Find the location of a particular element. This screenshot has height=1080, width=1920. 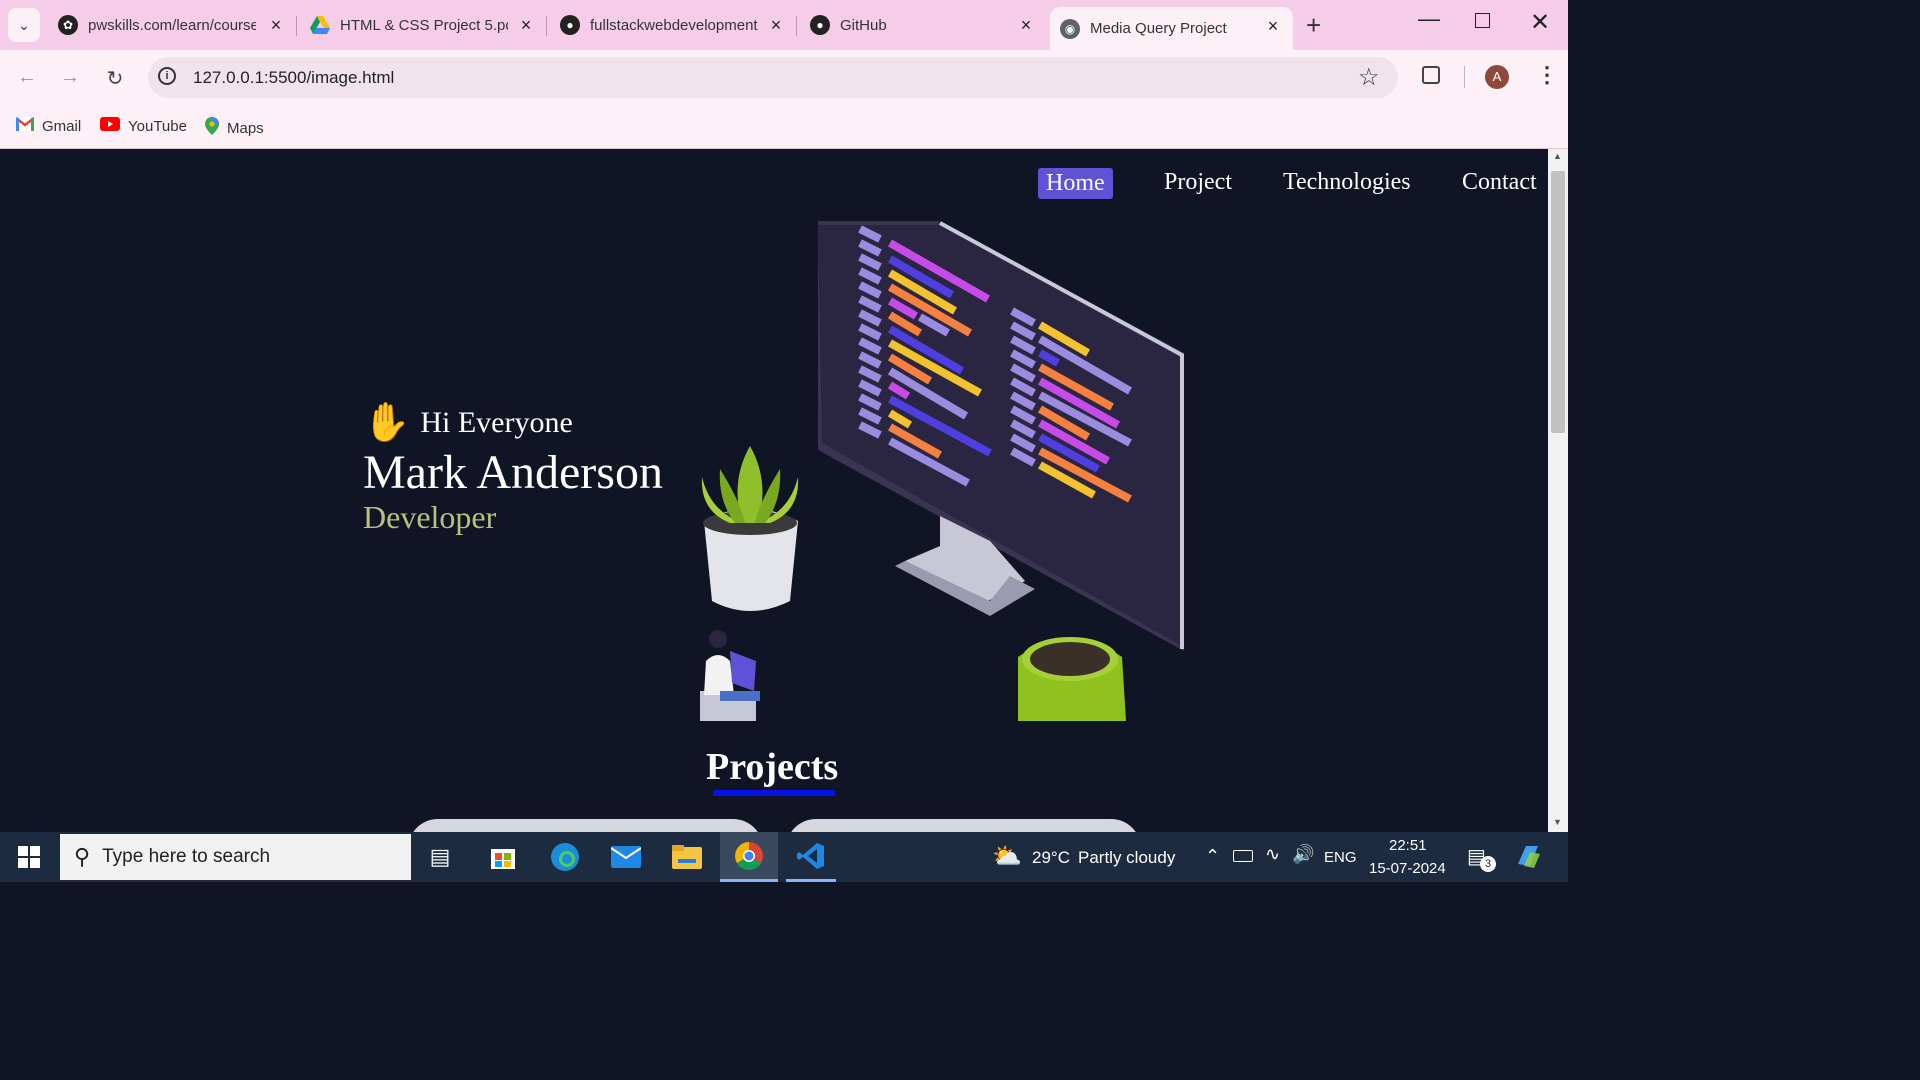

nav-technologies: Technologies is located at coordinates (1347, 182).